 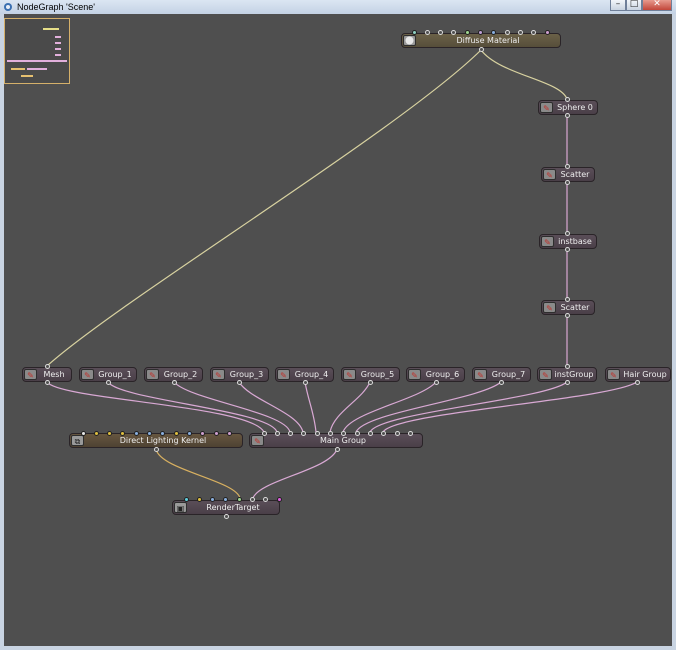 I want to click on app-icon, so click(x=8, y=7).